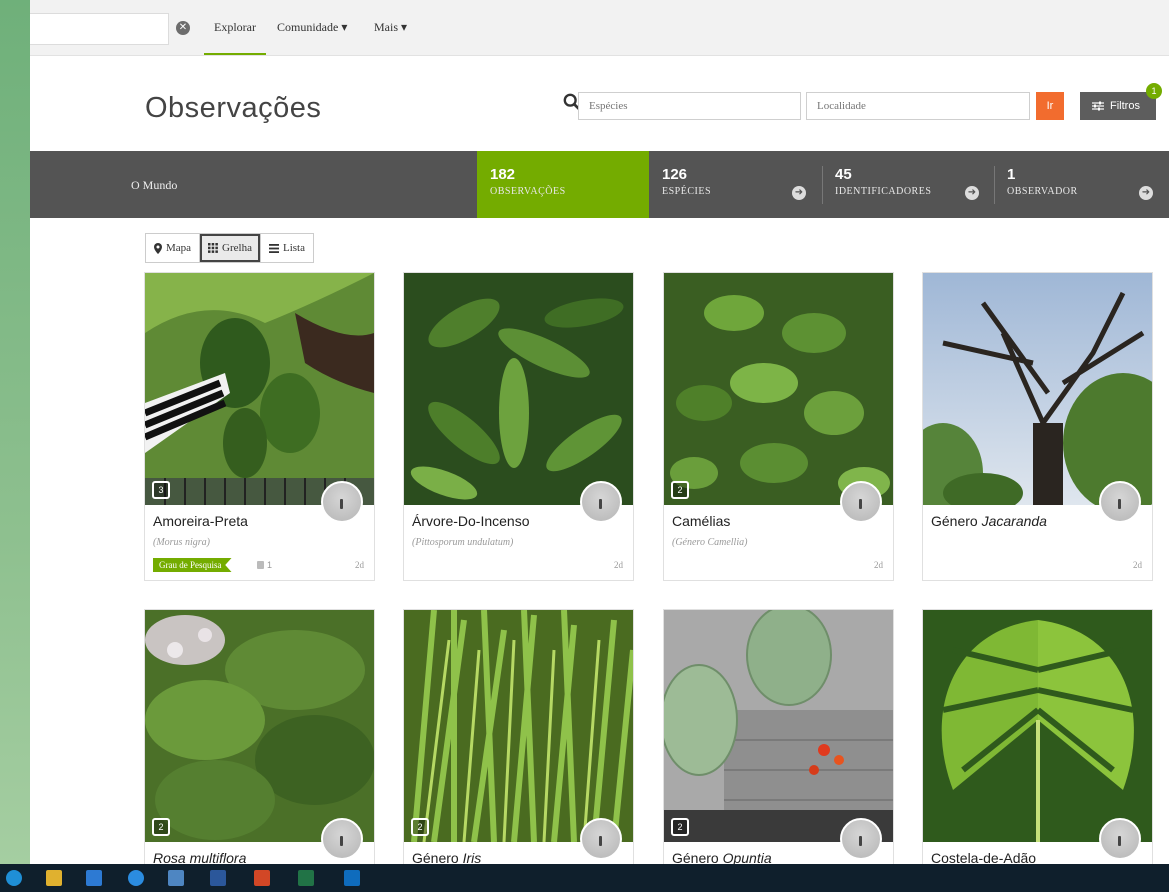  What do you see at coordinates (735, 184) in the screenshot?
I see `stat-species: 126 ESPÉCIES ➜` at bounding box center [735, 184].